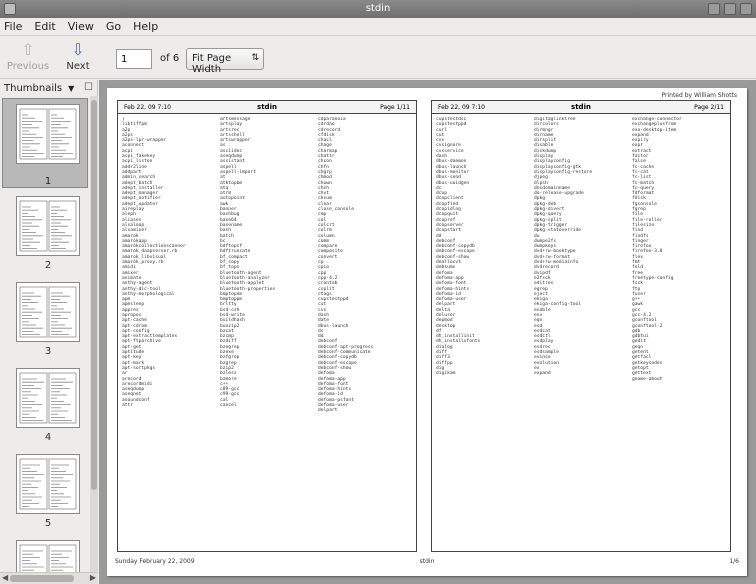  Describe the element at coordinates (378, 58) in the screenshot. I see `toolbar: ⇧ Previous ⇩ Next of 6 Fit Page Width ⇅` at that location.